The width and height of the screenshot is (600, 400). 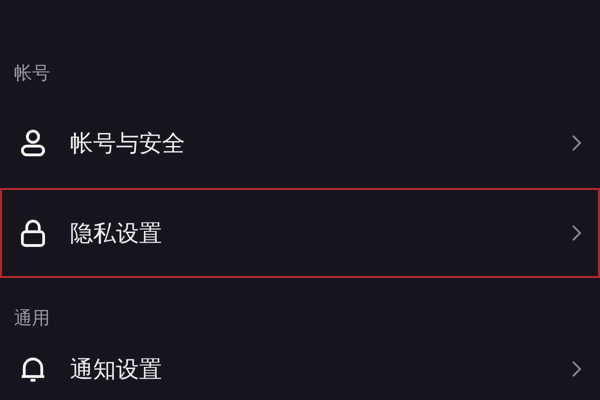 I want to click on lock-icon, so click(x=33, y=233).